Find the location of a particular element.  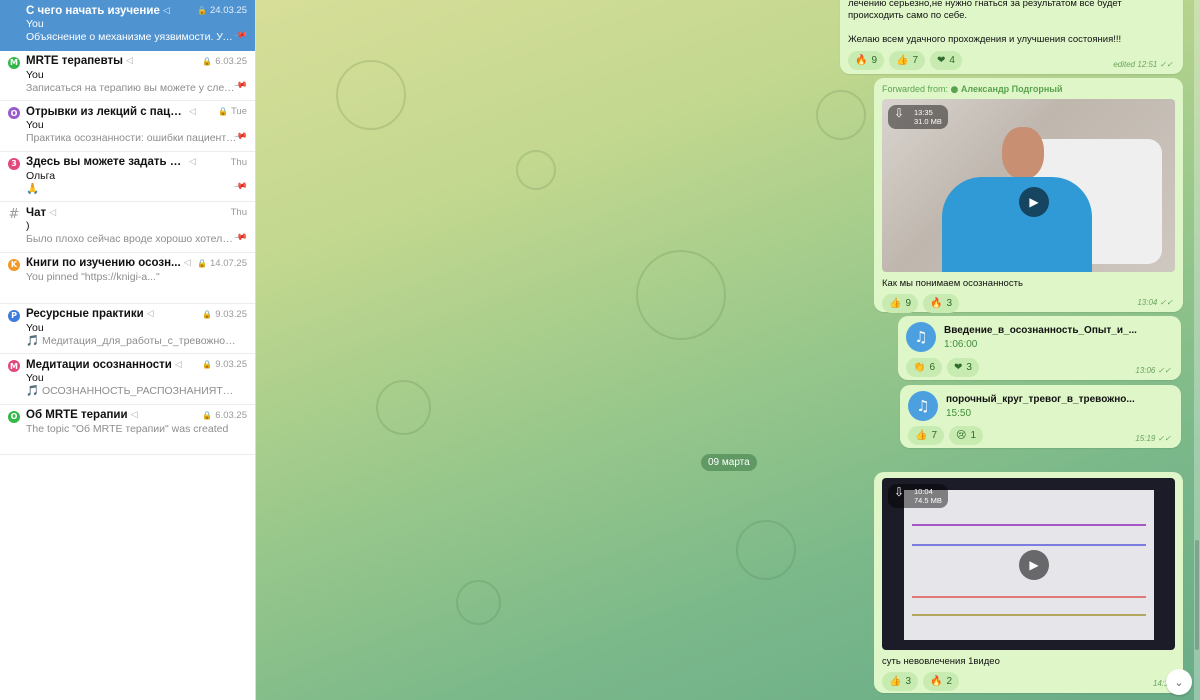

reaction-chip: ❤ 4 is located at coordinates (946, 60).